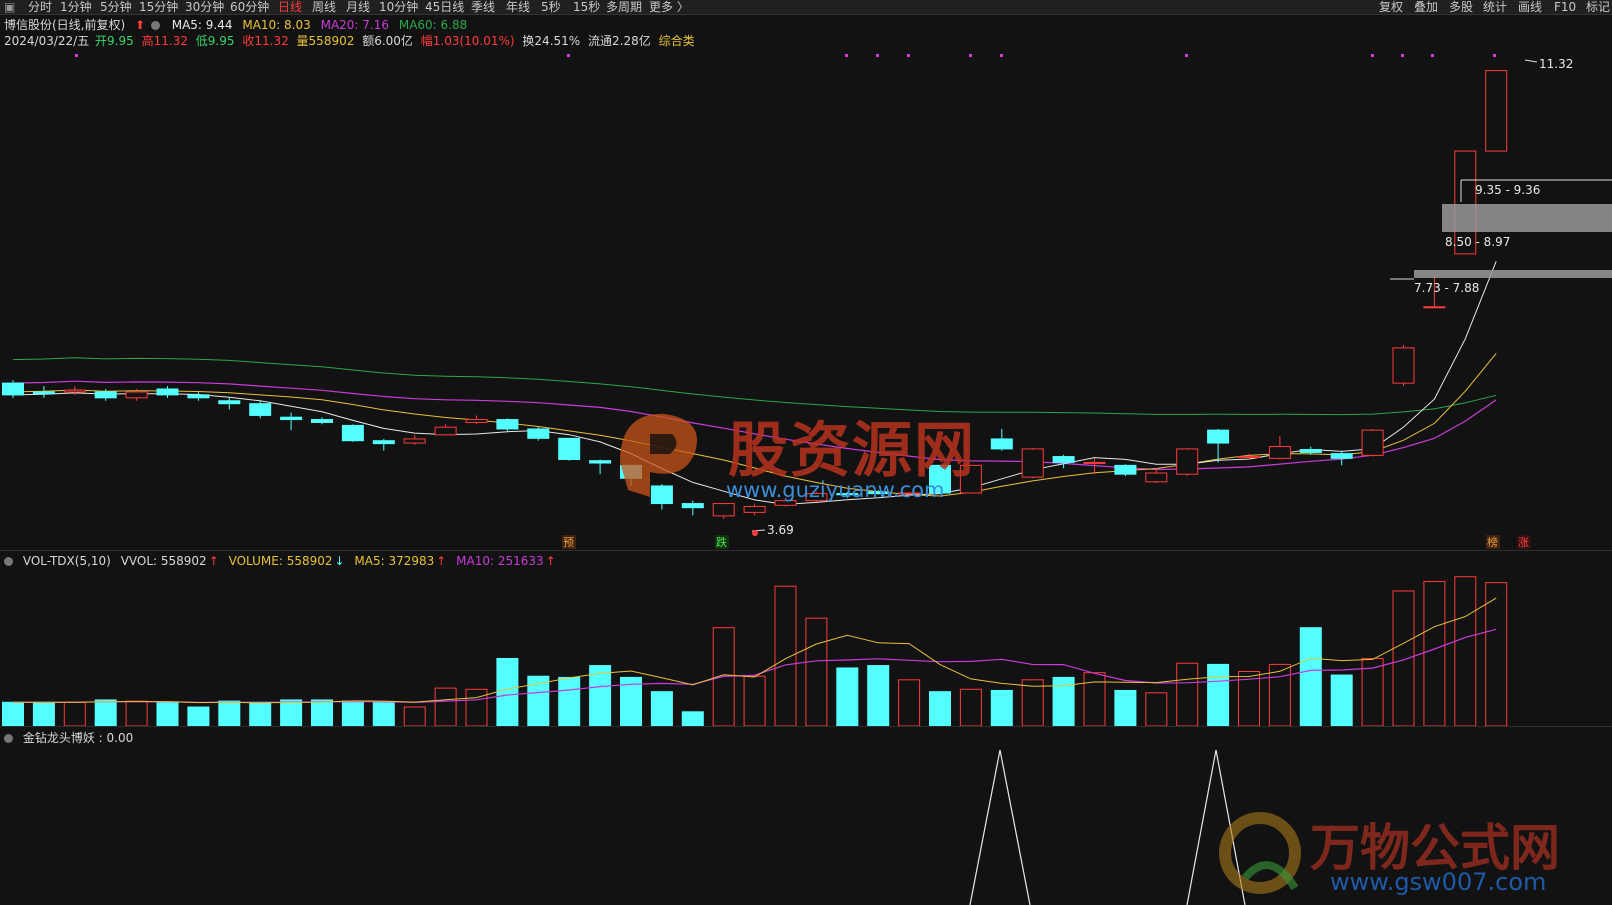 The width and height of the screenshot is (1612, 905). What do you see at coordinates (441, 561) in the screenshot?
I see `up-arrow-icon: ↑` at bounding box center [441, 561].